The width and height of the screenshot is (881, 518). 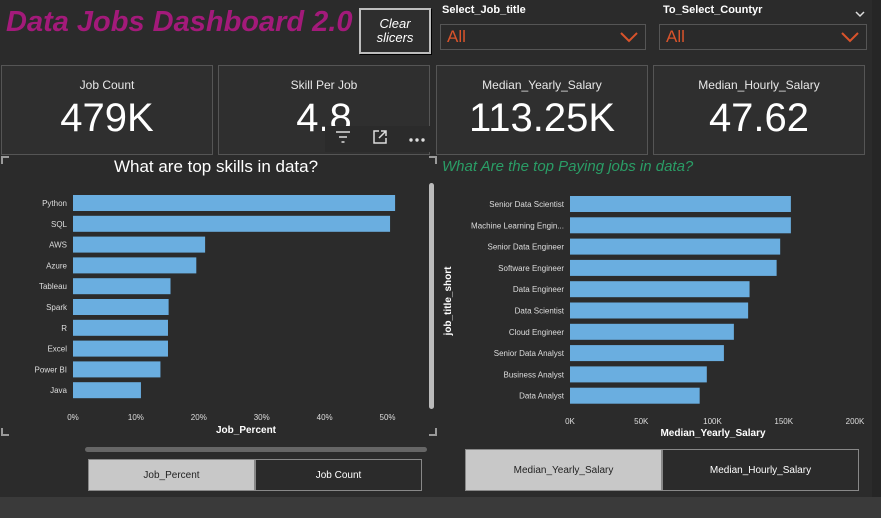 I want to click on slicer-country-dropdown: All, so click(x=763, y=37).